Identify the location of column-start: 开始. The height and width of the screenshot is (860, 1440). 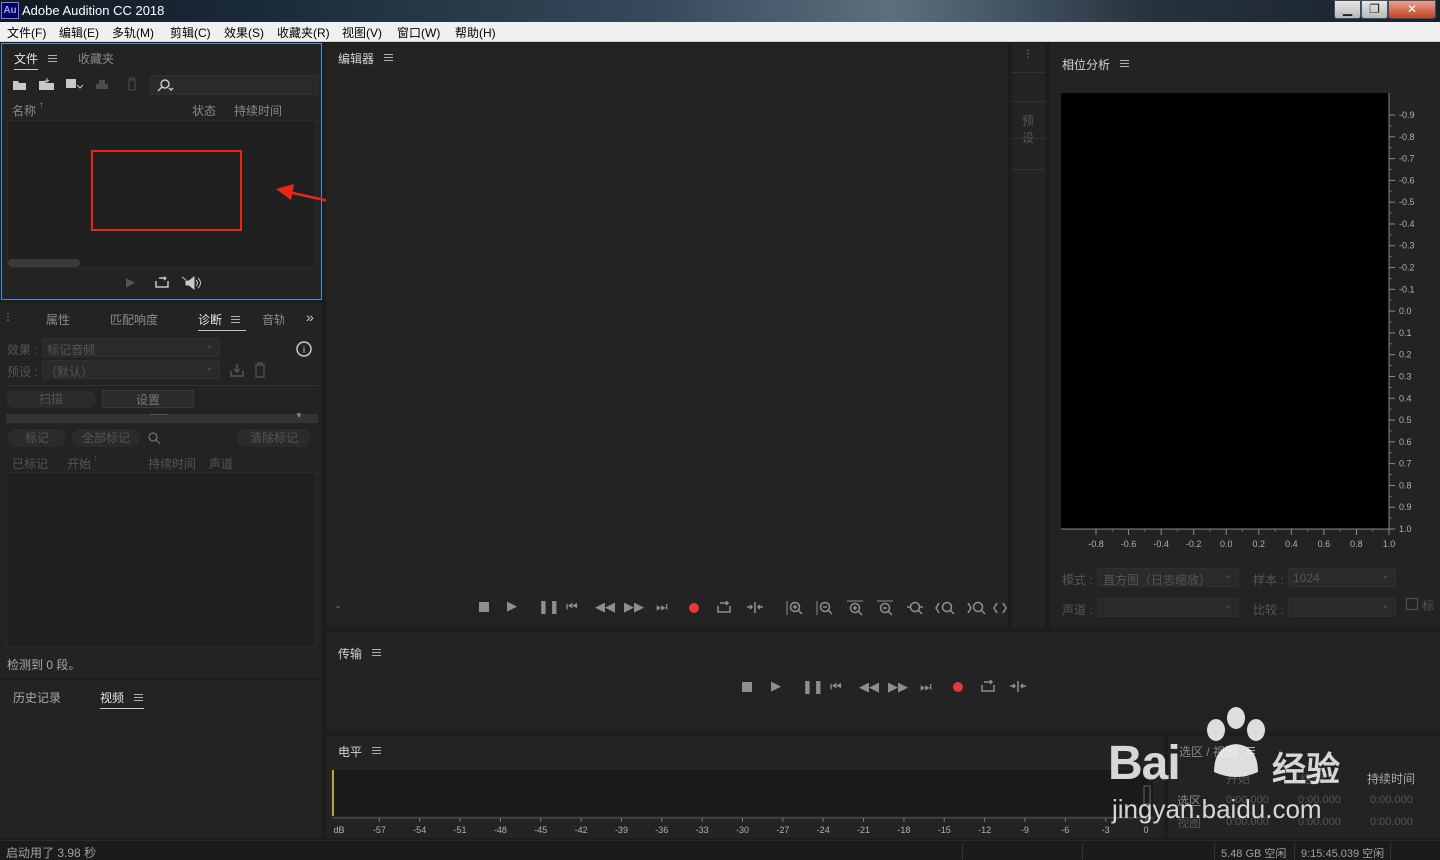
(79, 463).